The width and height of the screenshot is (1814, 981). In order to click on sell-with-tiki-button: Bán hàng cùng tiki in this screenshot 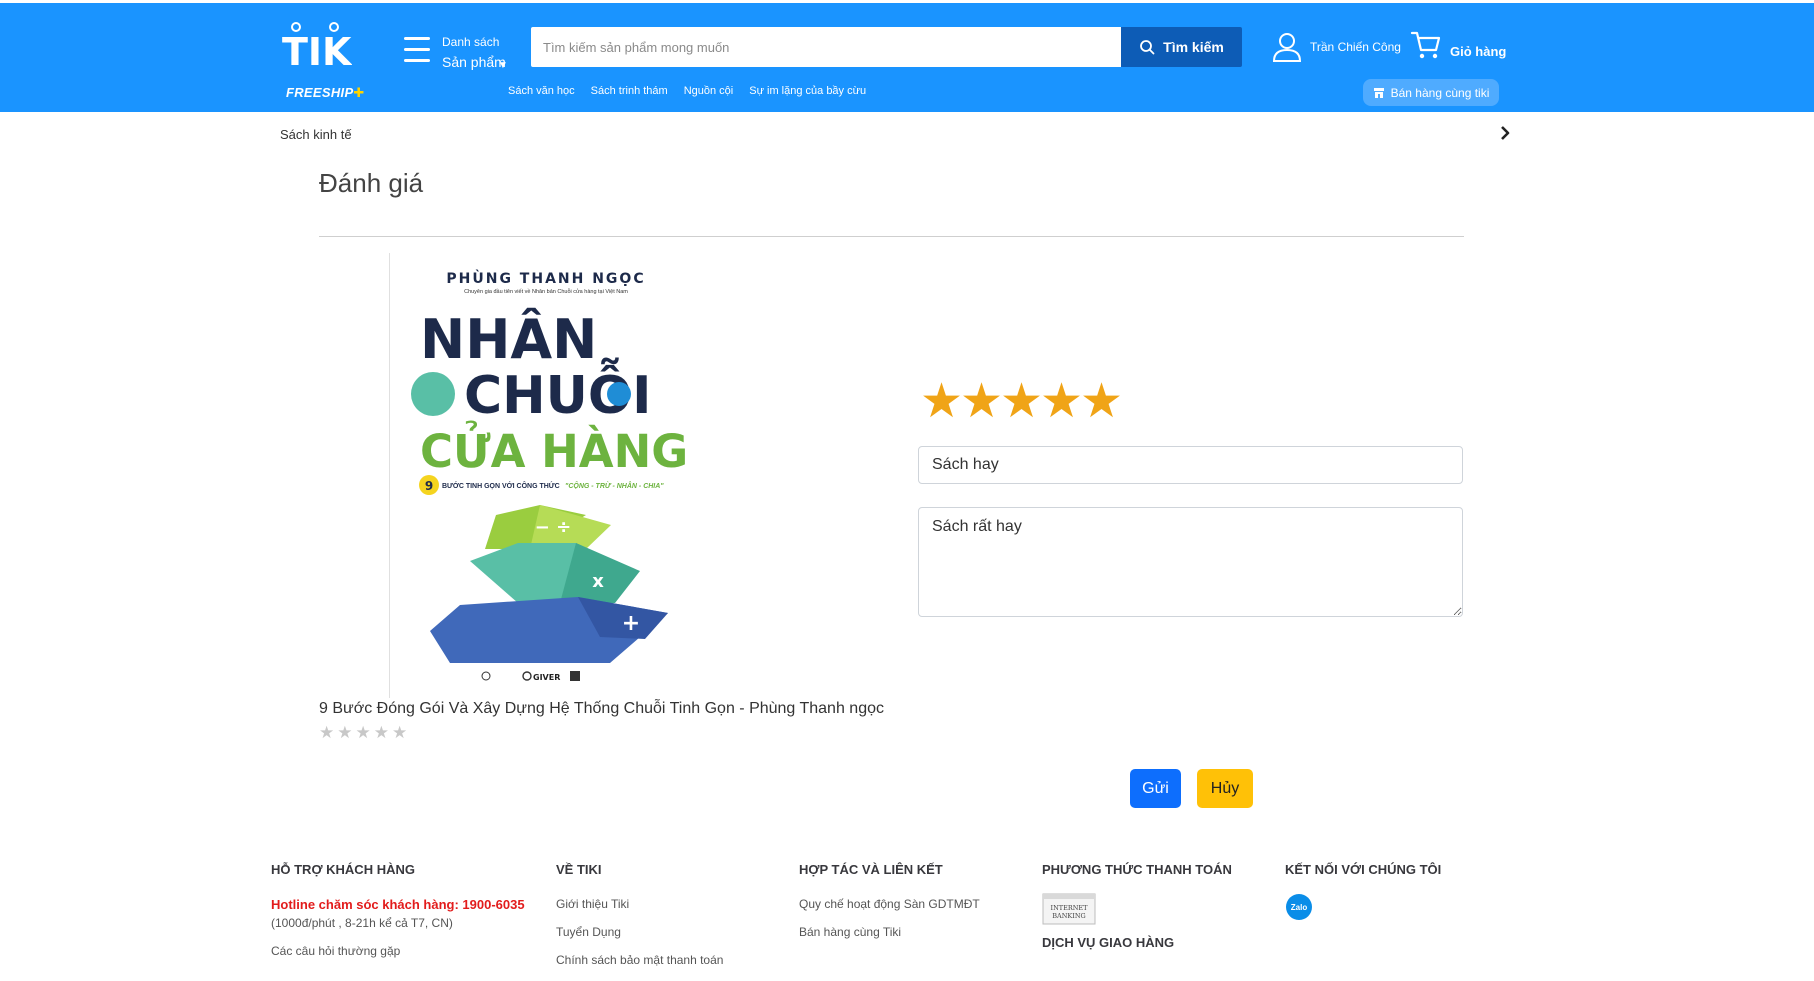, I will do `click(1431, 92)`.